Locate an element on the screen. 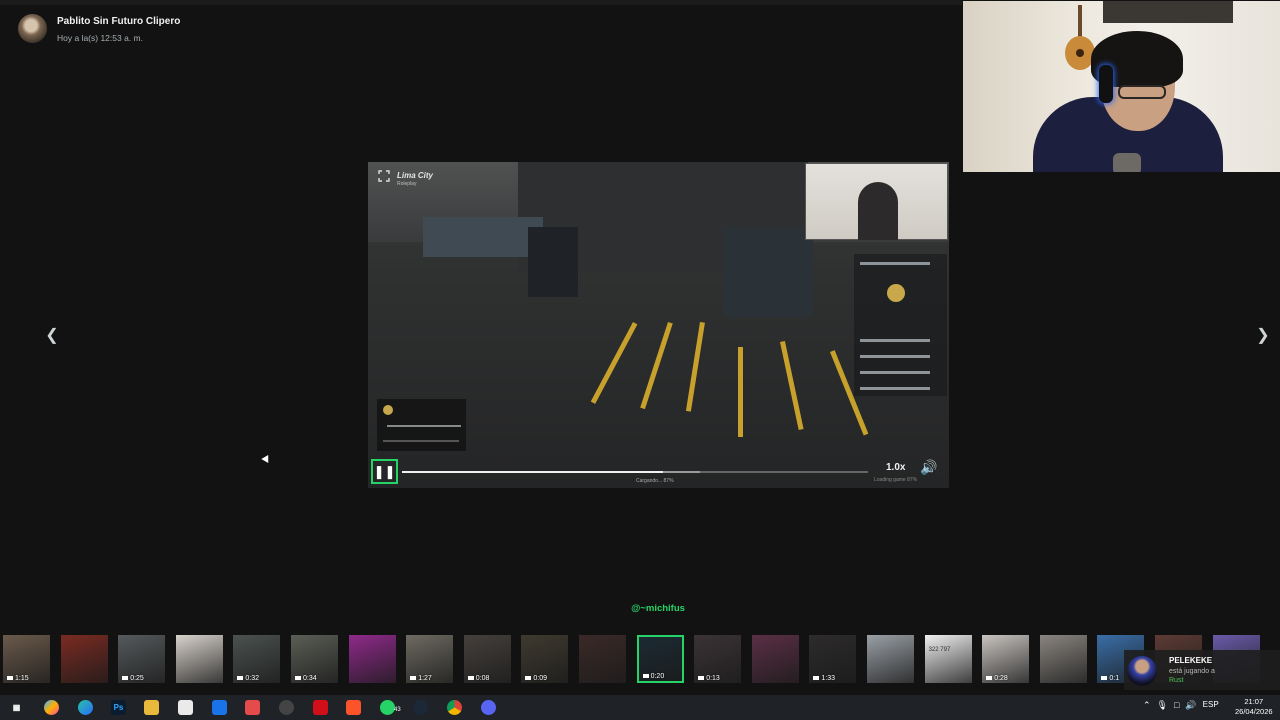 The height and width of the screenshot is (720, 1280). headset-icon is located at coordinates (1106, 84).